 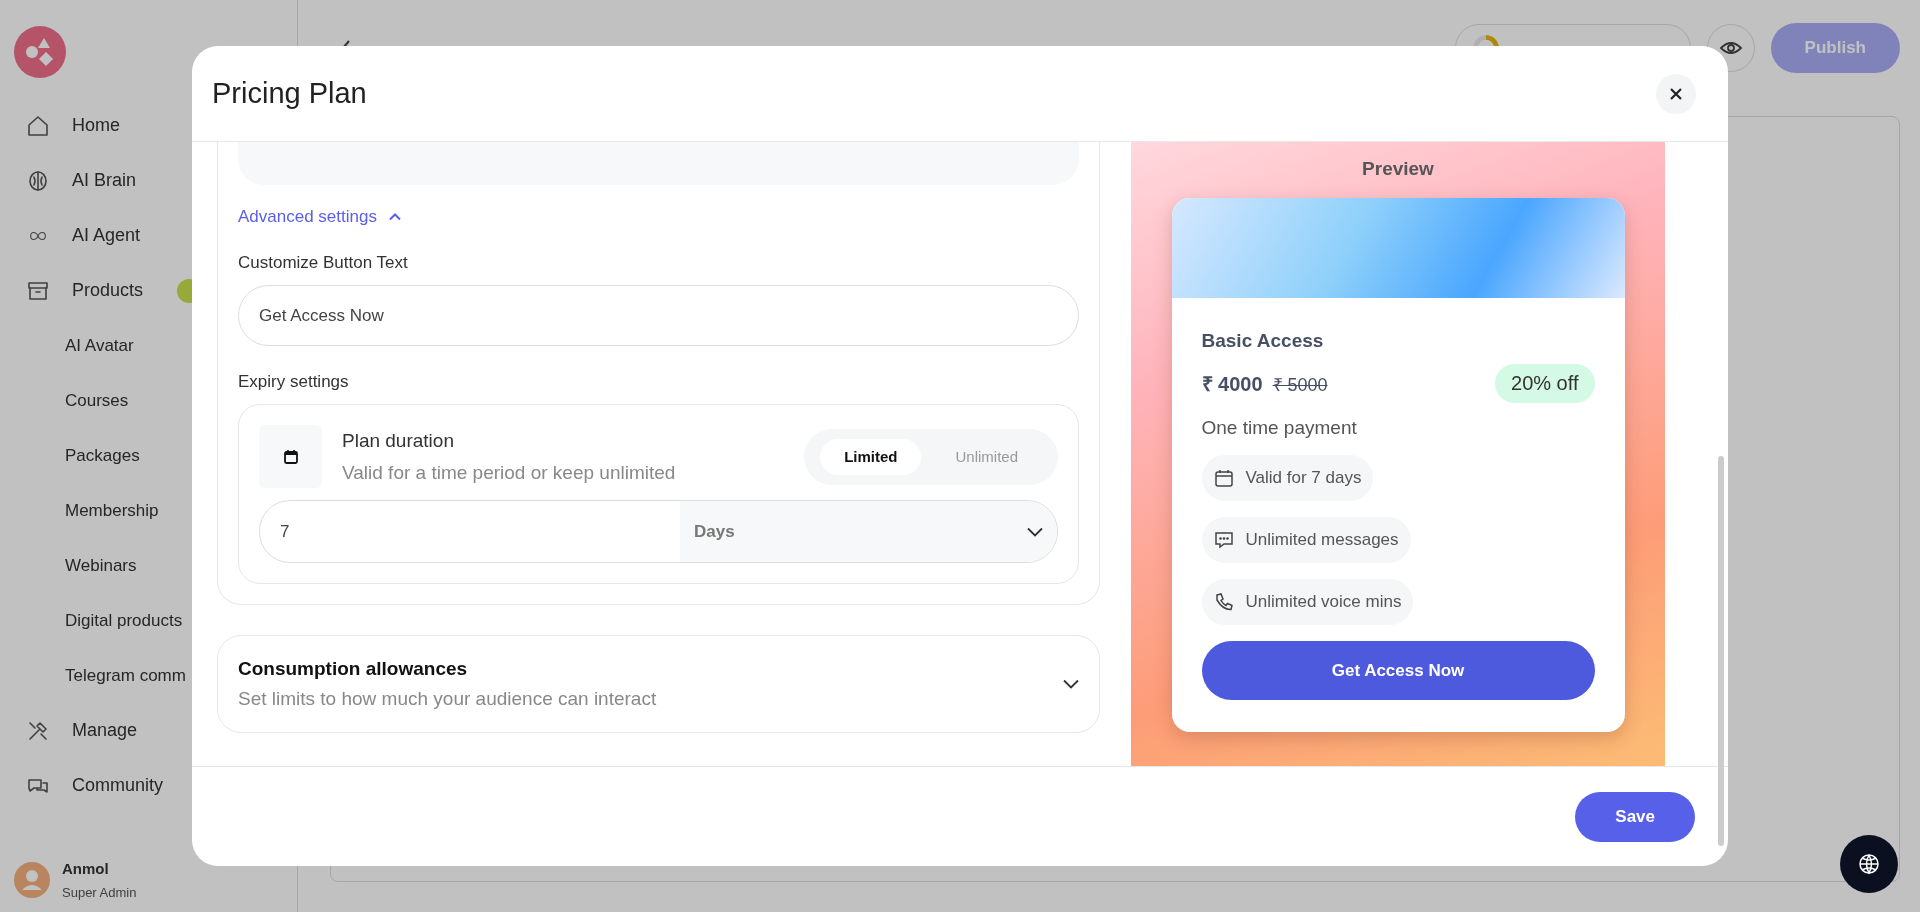 I want to click on feature-chip: Unlimited voice mins, so click(x=1307, y=602).